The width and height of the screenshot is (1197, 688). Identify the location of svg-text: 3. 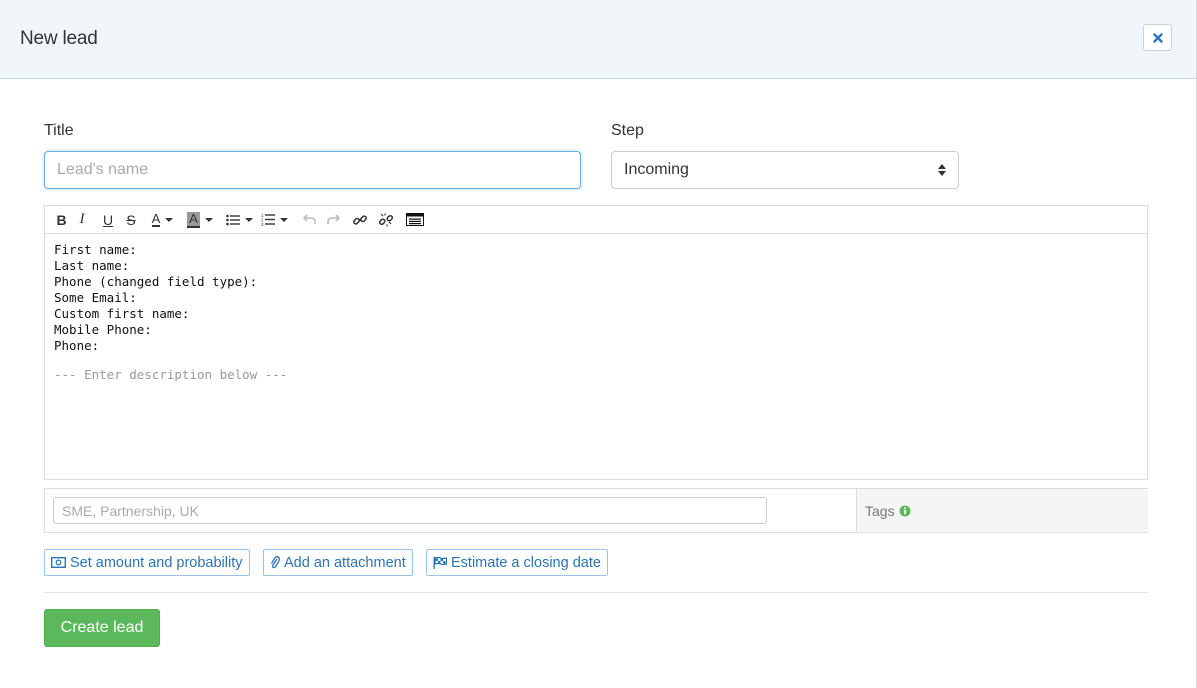
(262, 224).